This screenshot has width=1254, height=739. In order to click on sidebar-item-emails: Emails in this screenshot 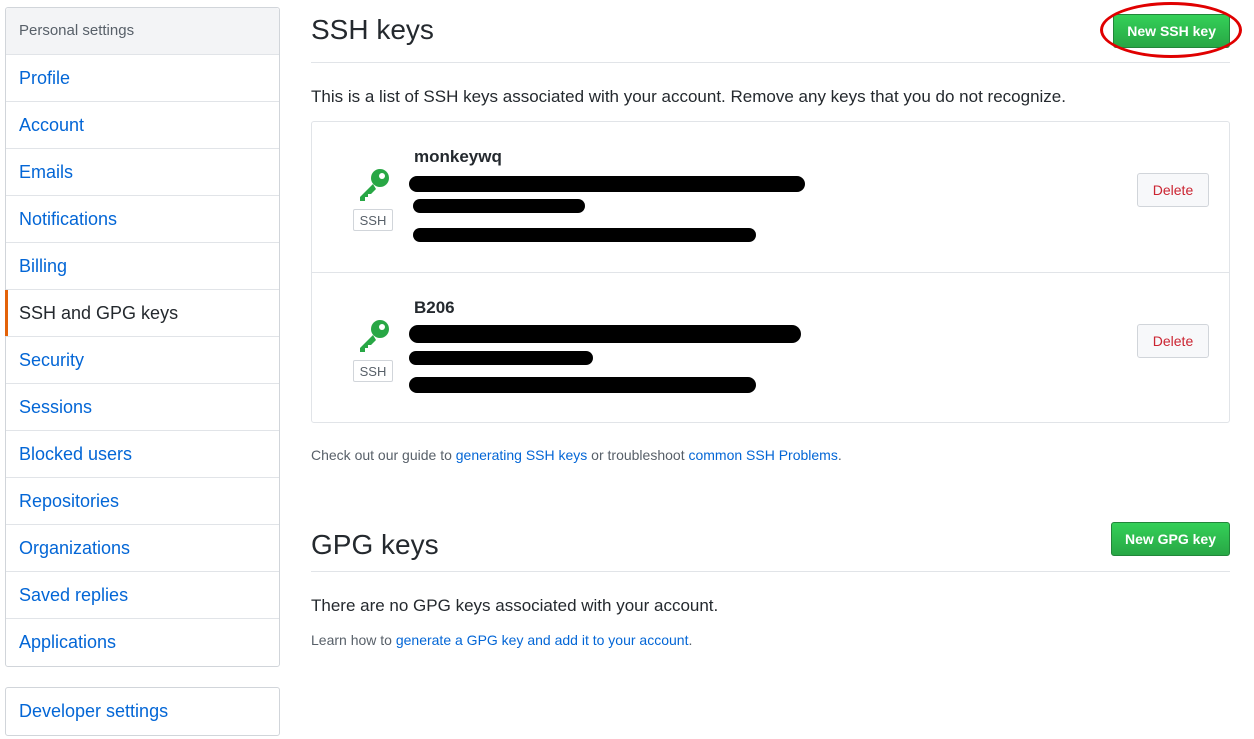, I will do `click(142, 172)`.